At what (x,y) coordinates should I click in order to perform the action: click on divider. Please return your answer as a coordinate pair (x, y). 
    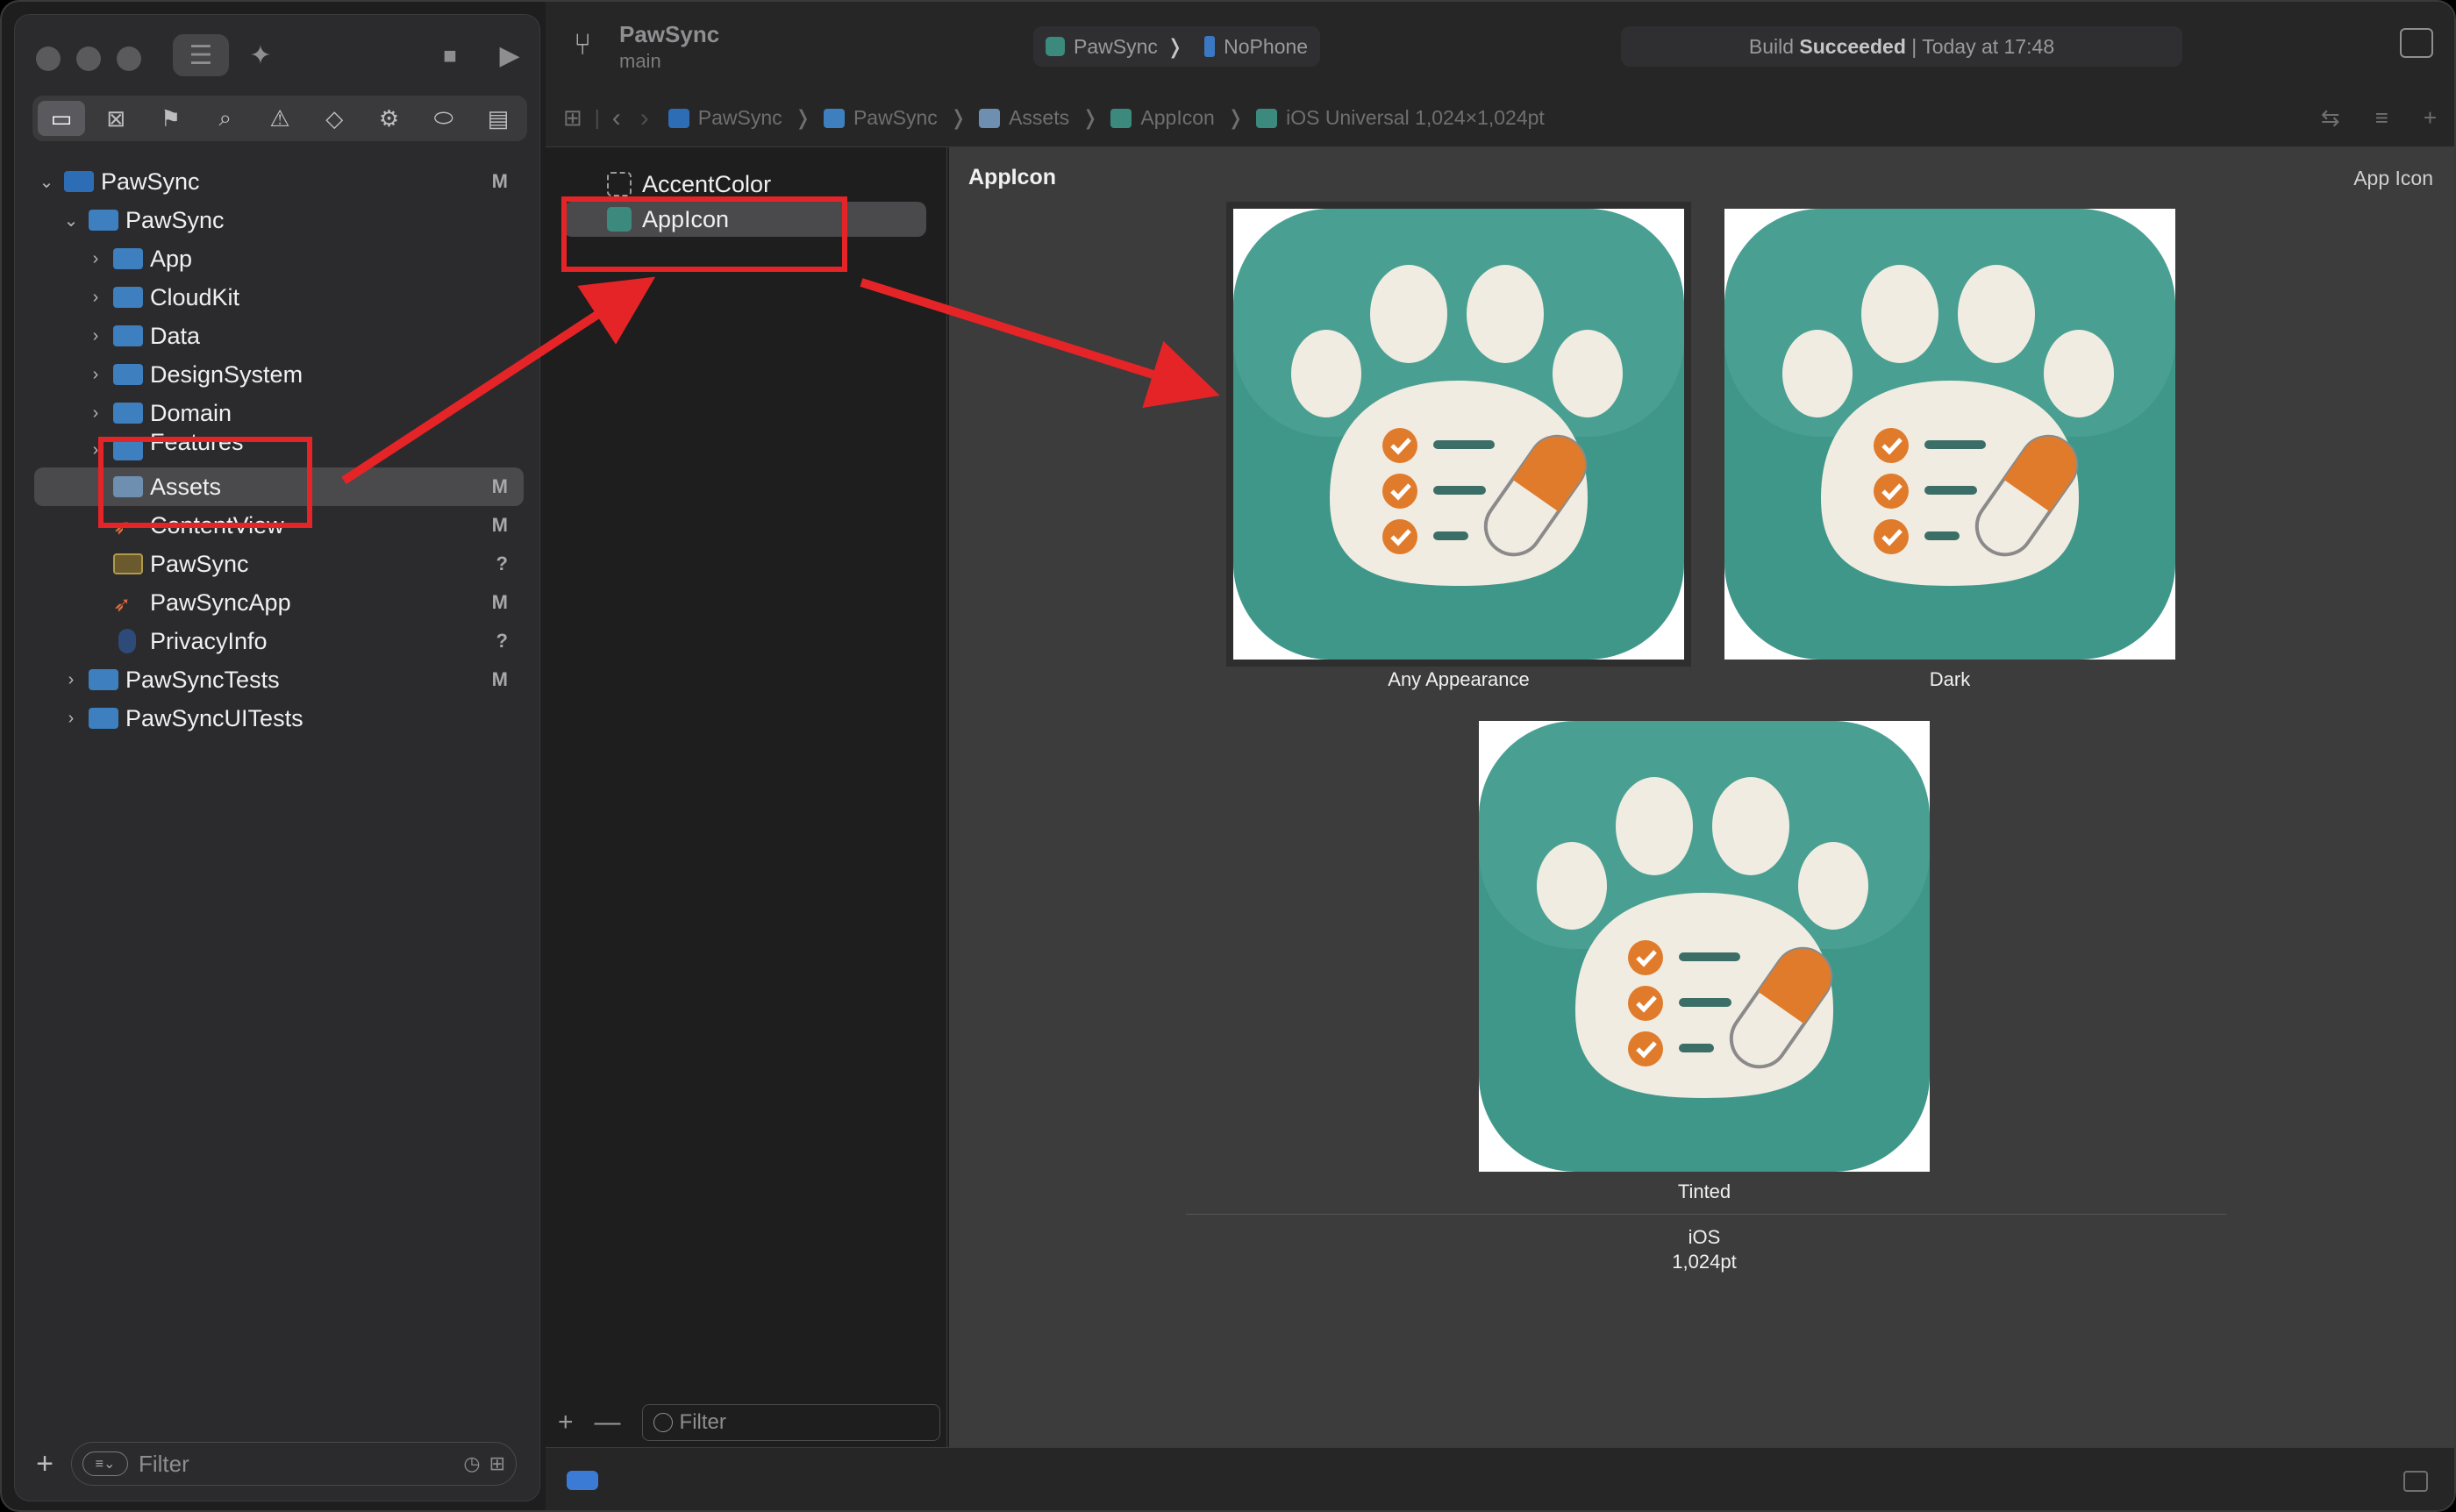
    Looking at the image, I should click on (1706, 1214).